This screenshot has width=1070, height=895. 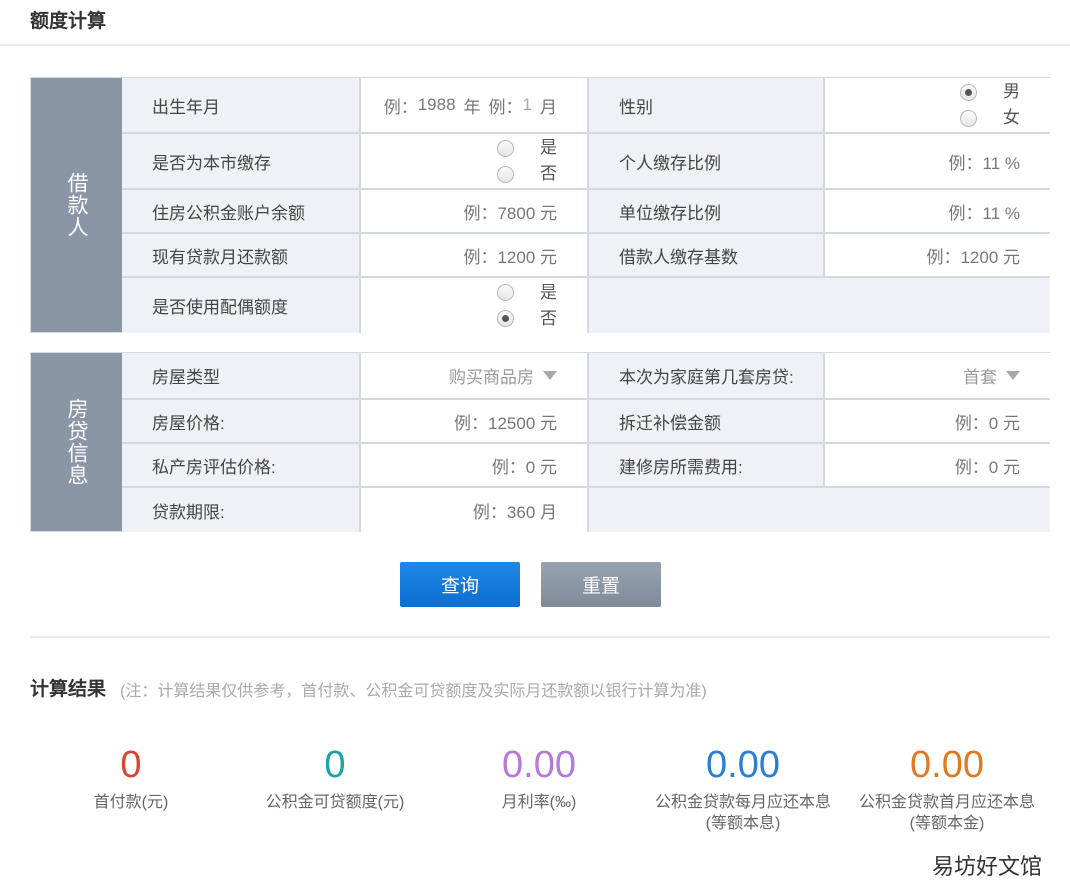 What do you see at coordinates (241, 255) in the screenshot?
I see `monthly-repay-label: 现有贷款月还款额` at bounding box center [241, 255].